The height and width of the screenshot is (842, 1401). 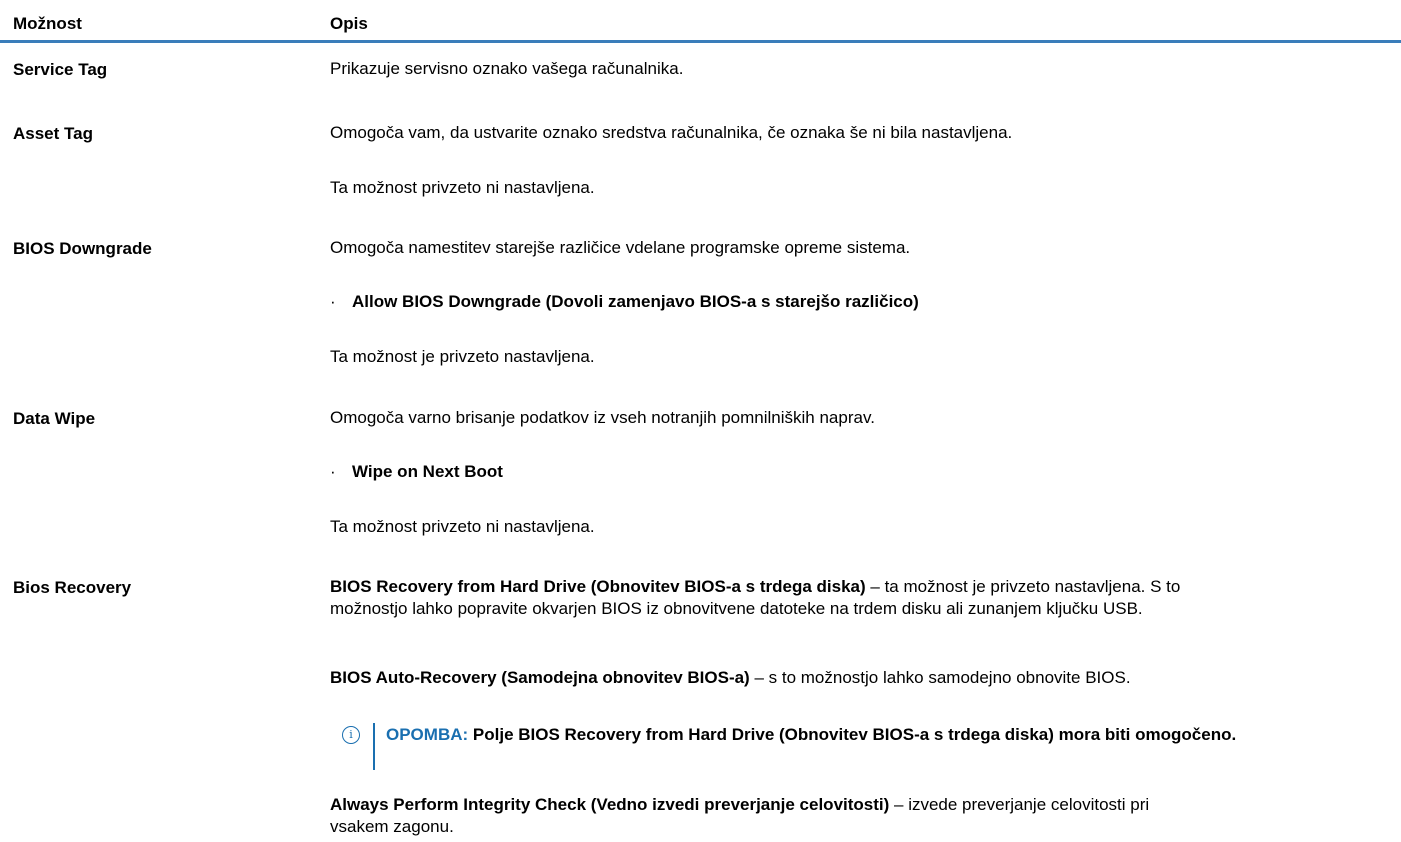 What do you see at coordinates (82, 248) in the screenshot?
I see `option-bios-downgrade: BIOS Downgrade` at bounding box center [82, 248].